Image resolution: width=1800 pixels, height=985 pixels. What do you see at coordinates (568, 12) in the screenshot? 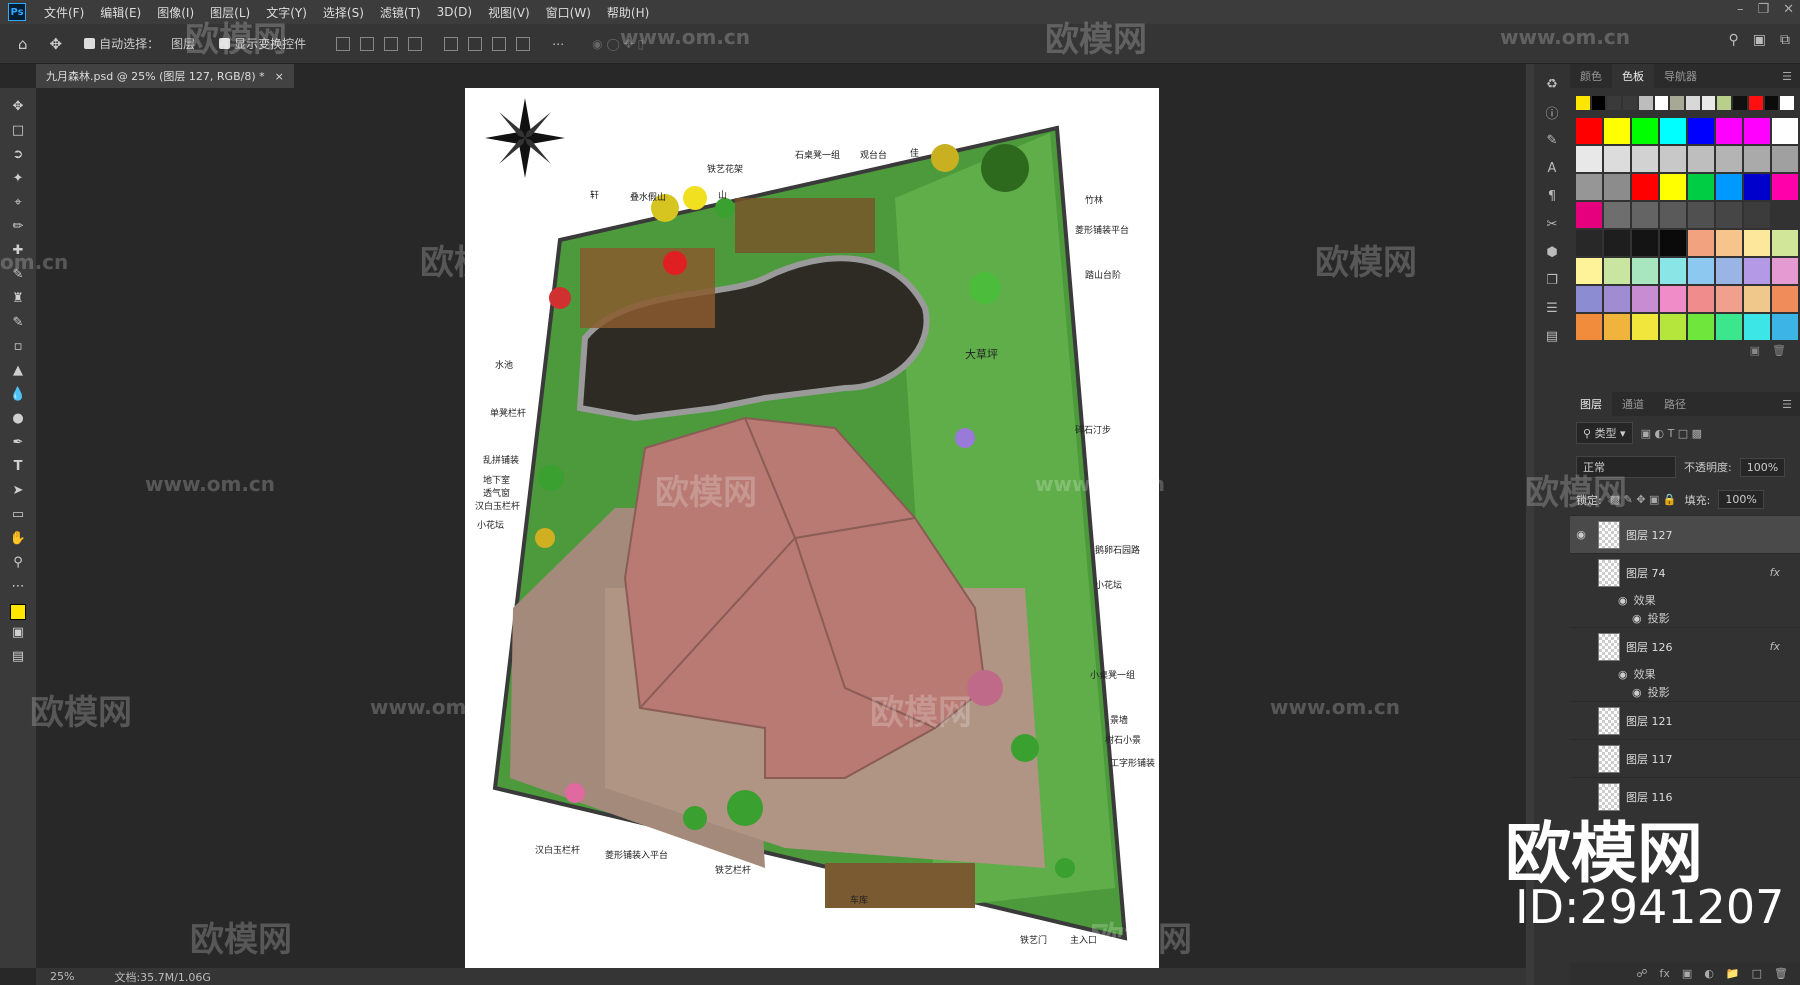
I see `menu-window: 窗口(W)` at bounding box center [568, 12].